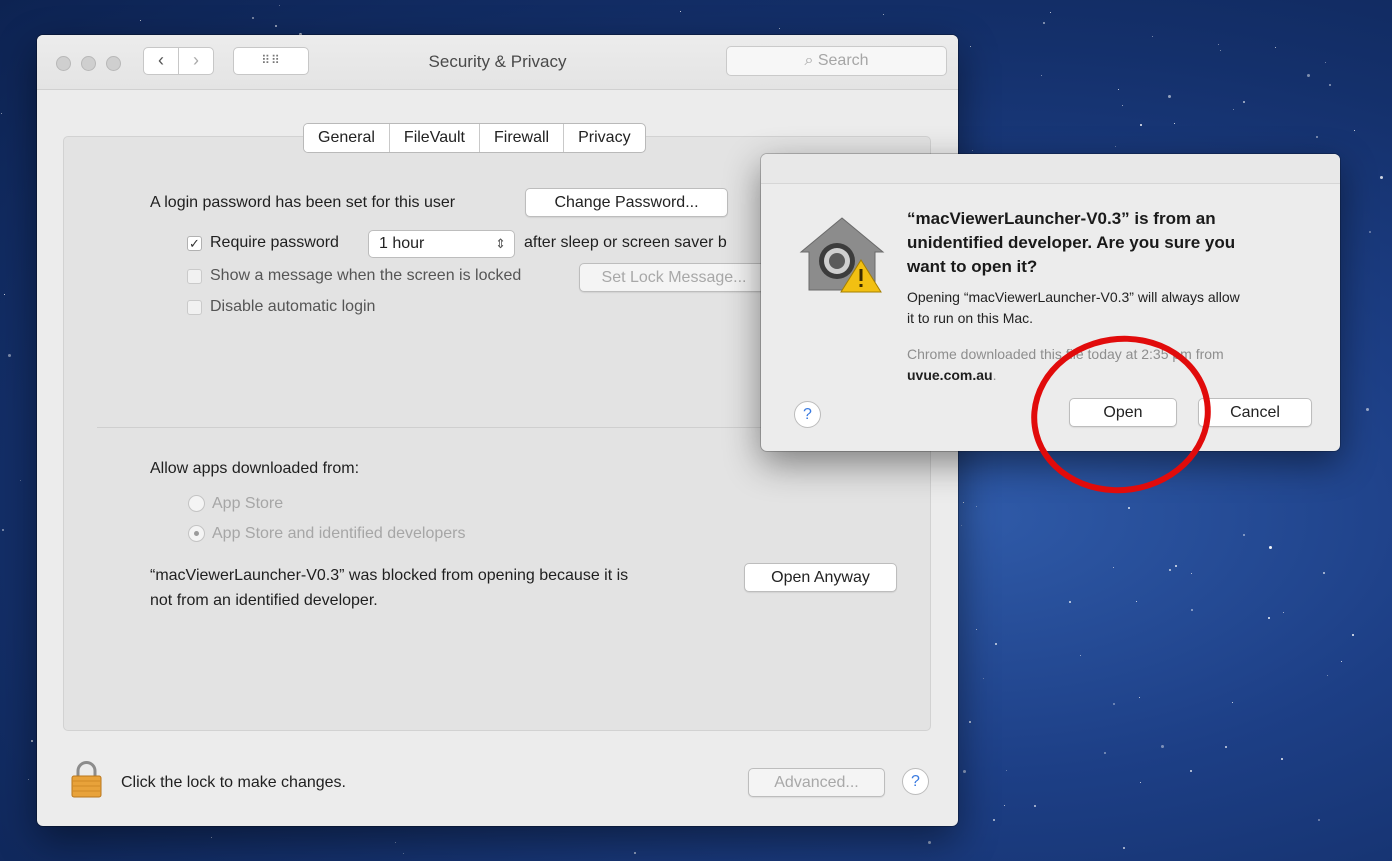 The width and height of the screenshot is (1392, 861). I want to click on dialog-heading-line2: unidentified developer. Are you sure you, so click(1071, 242).